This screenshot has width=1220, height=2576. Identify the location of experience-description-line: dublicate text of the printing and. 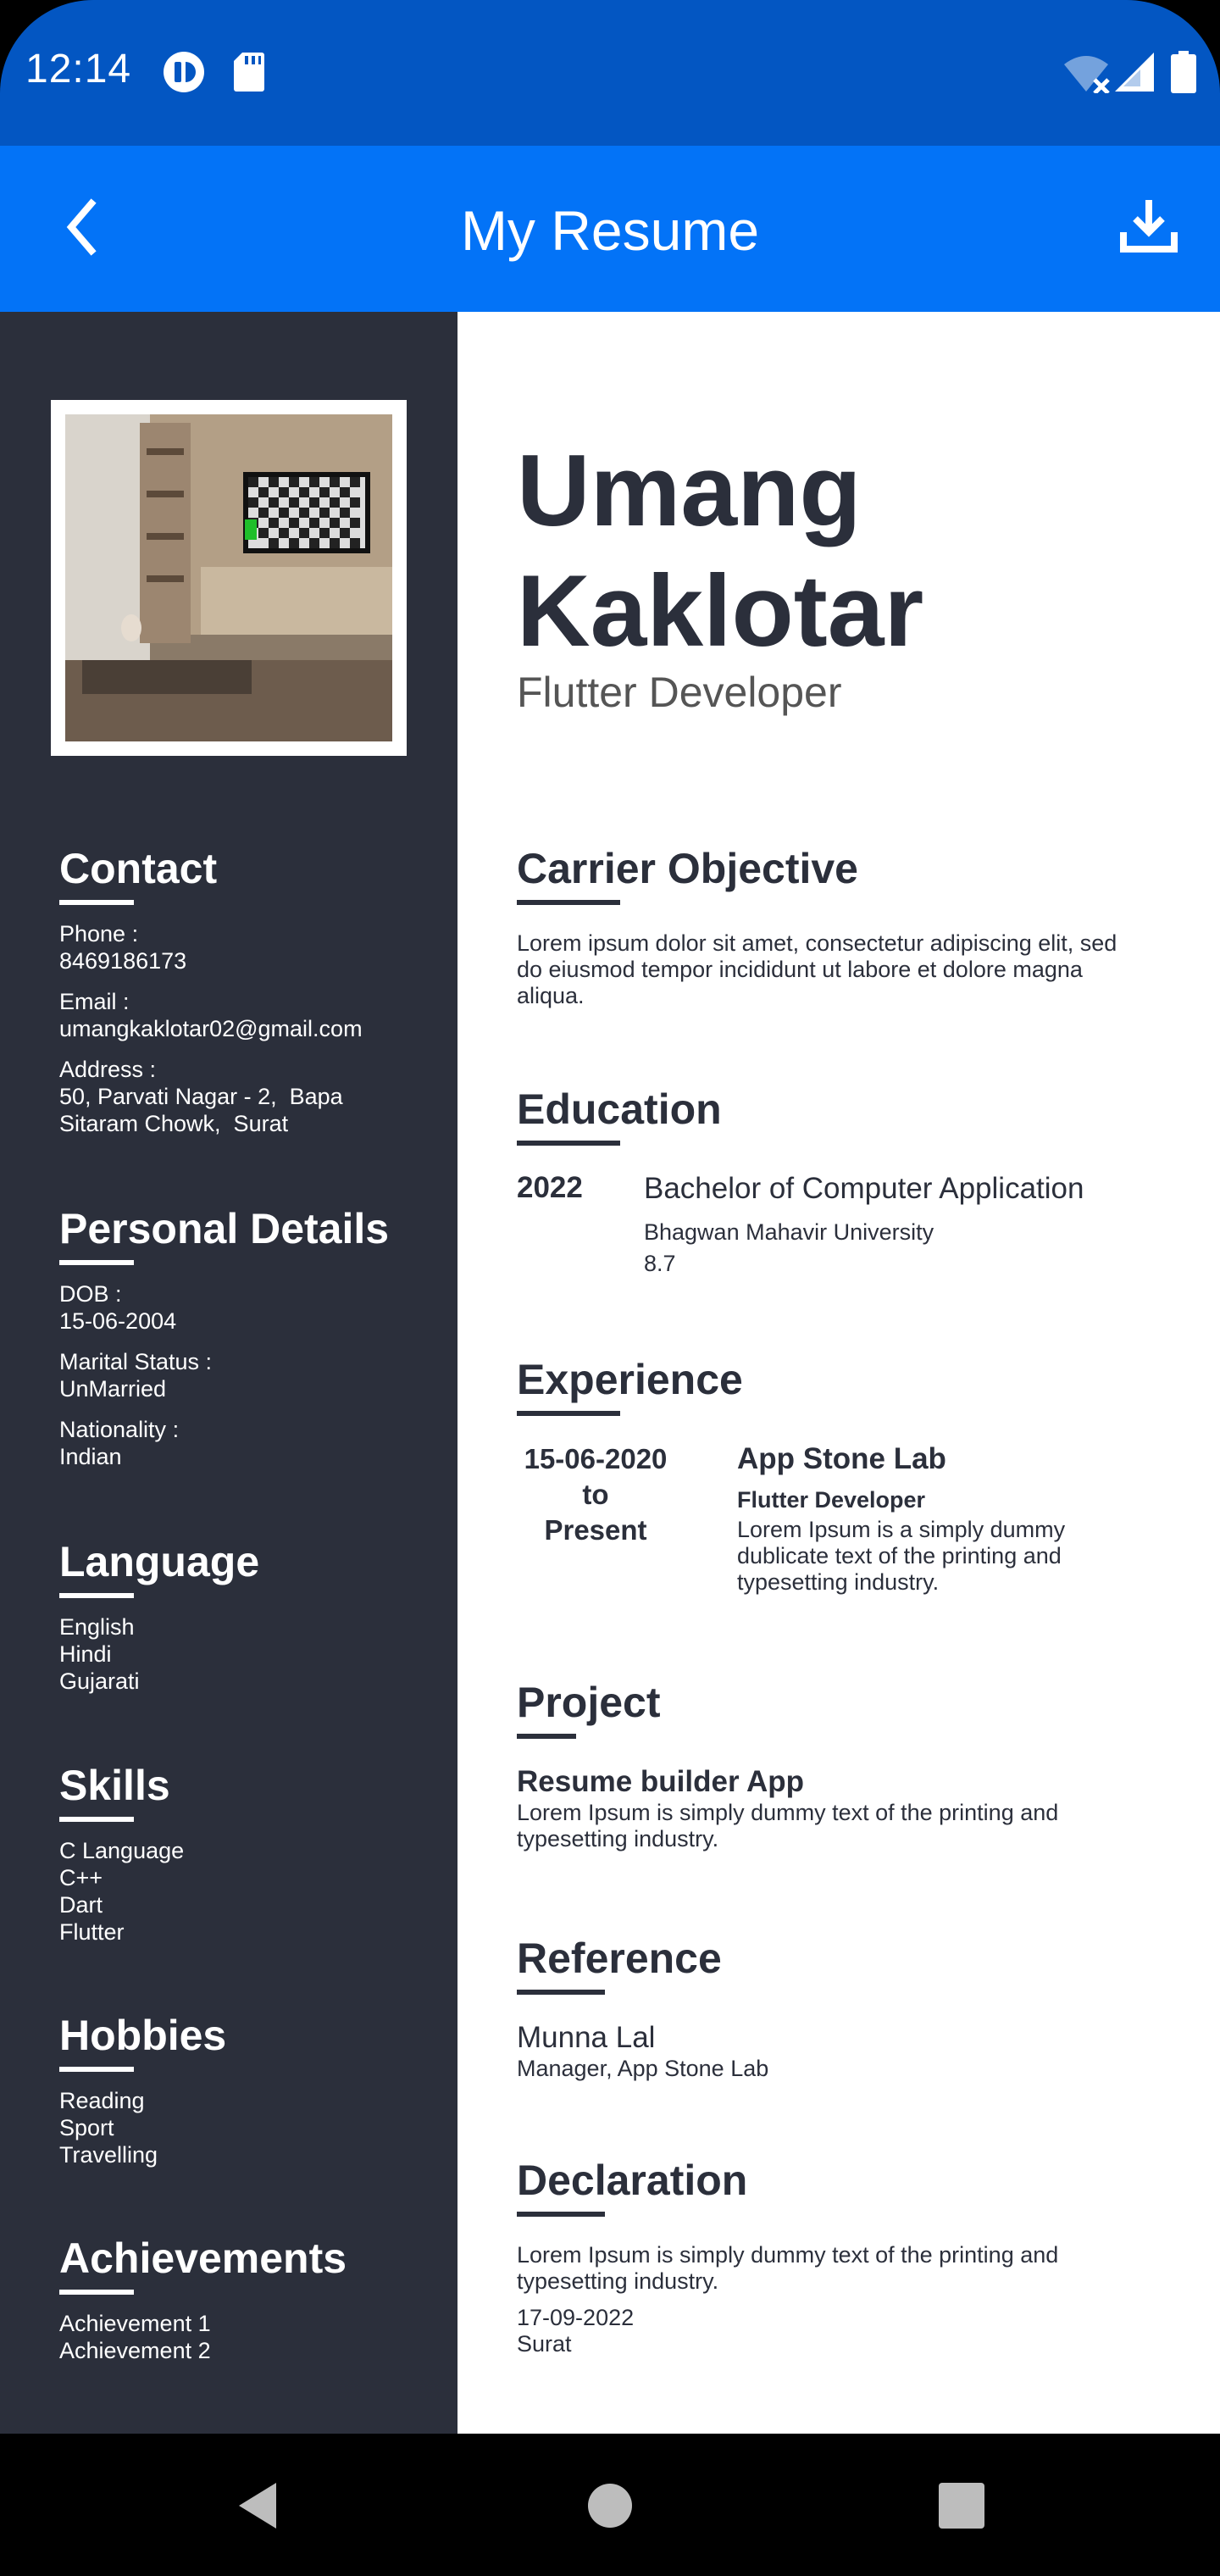
(899, 1555).